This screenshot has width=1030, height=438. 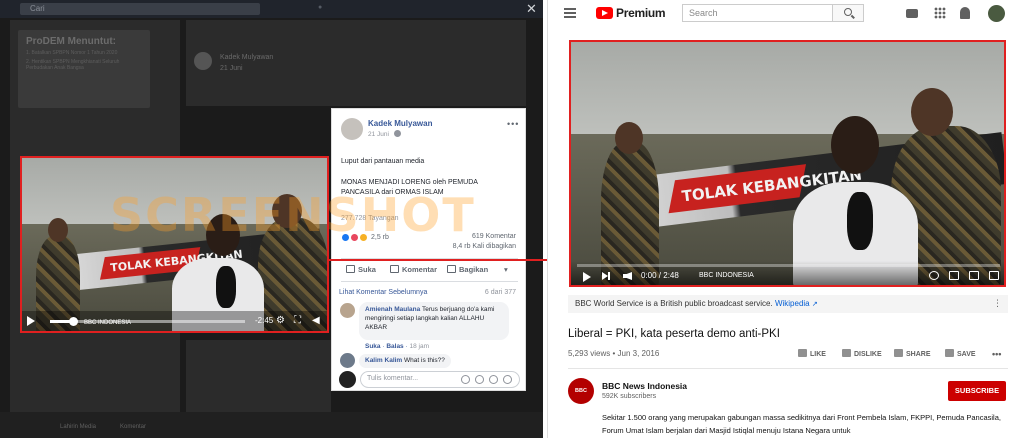 I want to click on gear-icon: ⚙, so click(x=280, y=321).